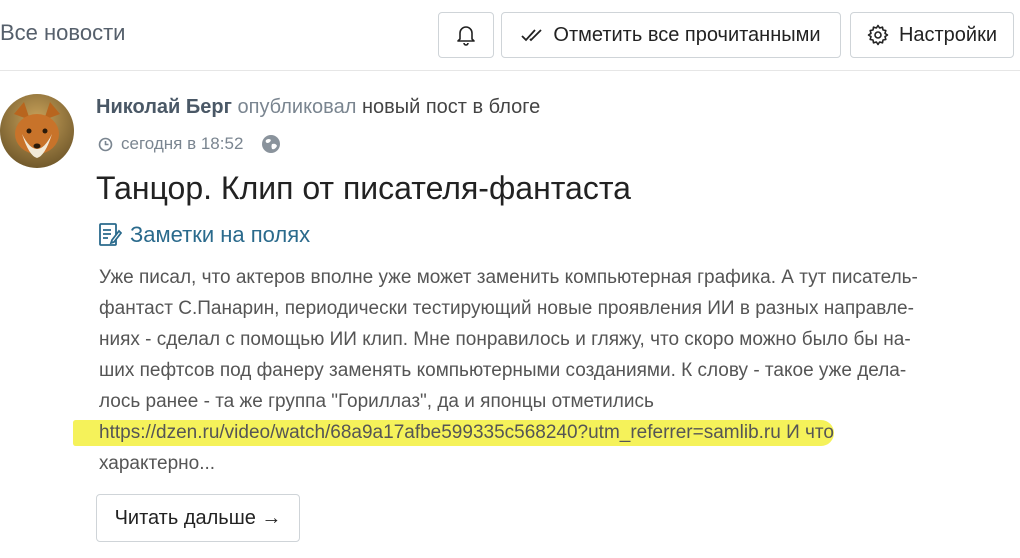 This screenshot has height=558, width=1020. I want to click on clock-icon, so click(105, 144).